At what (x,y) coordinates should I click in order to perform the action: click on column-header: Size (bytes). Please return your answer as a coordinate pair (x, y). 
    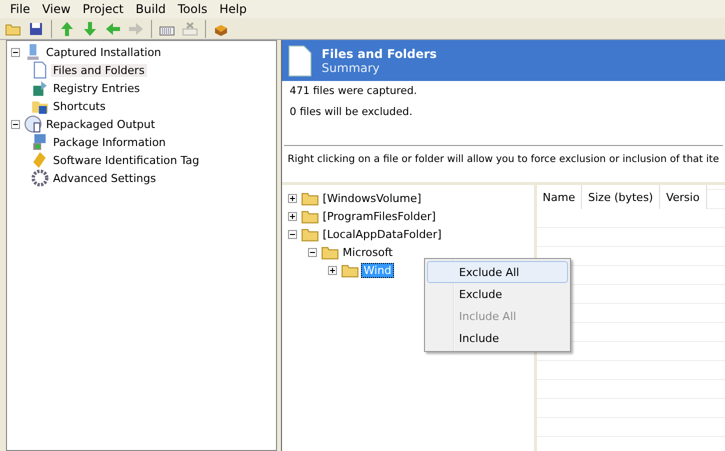
    Looking at the image, I should click on (621, 197).